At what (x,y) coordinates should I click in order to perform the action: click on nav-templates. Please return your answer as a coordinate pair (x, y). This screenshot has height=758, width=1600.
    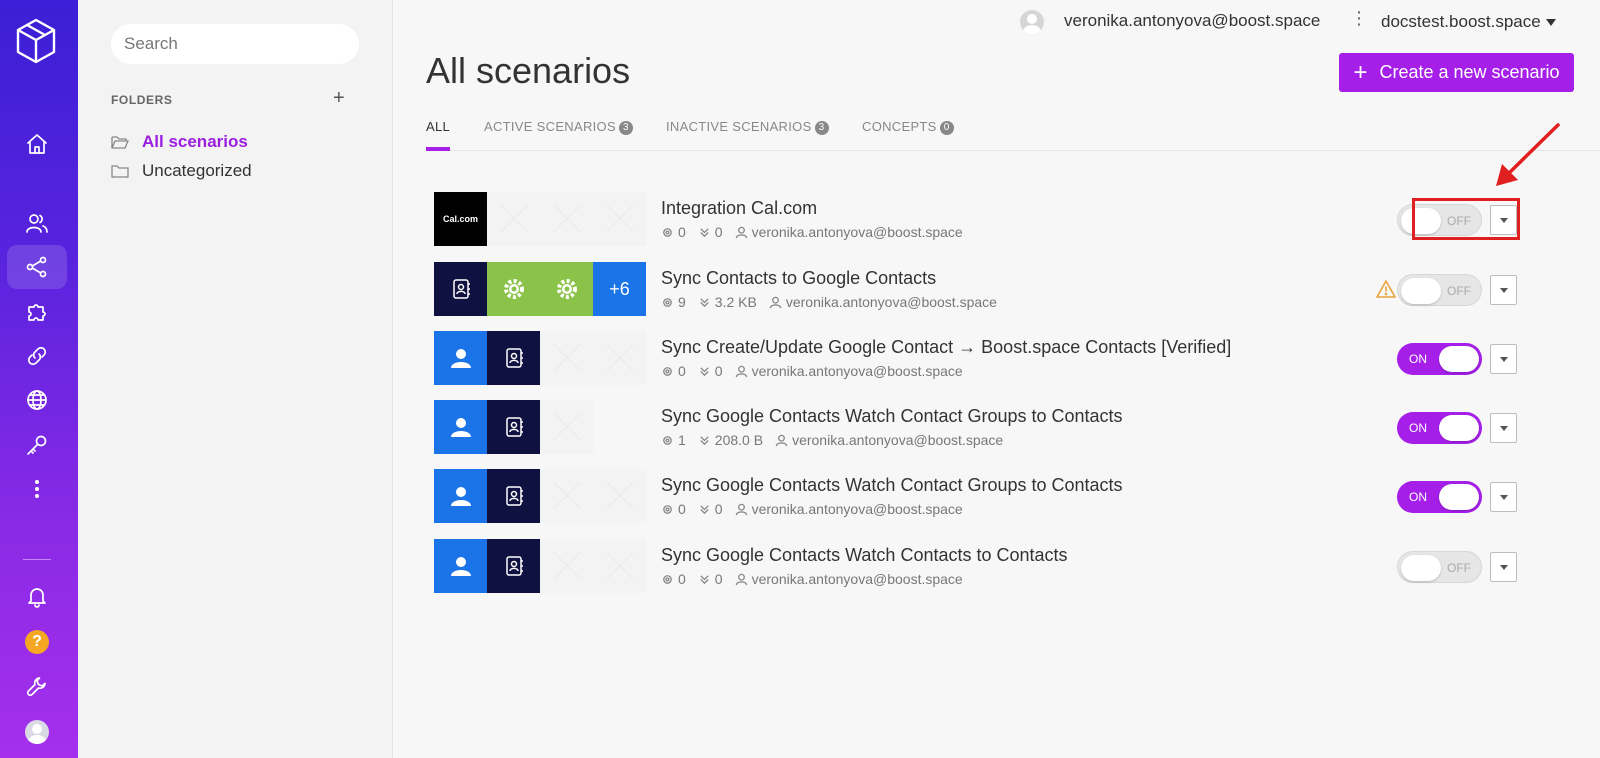
    Looking at the image, I should click on (37, 311).